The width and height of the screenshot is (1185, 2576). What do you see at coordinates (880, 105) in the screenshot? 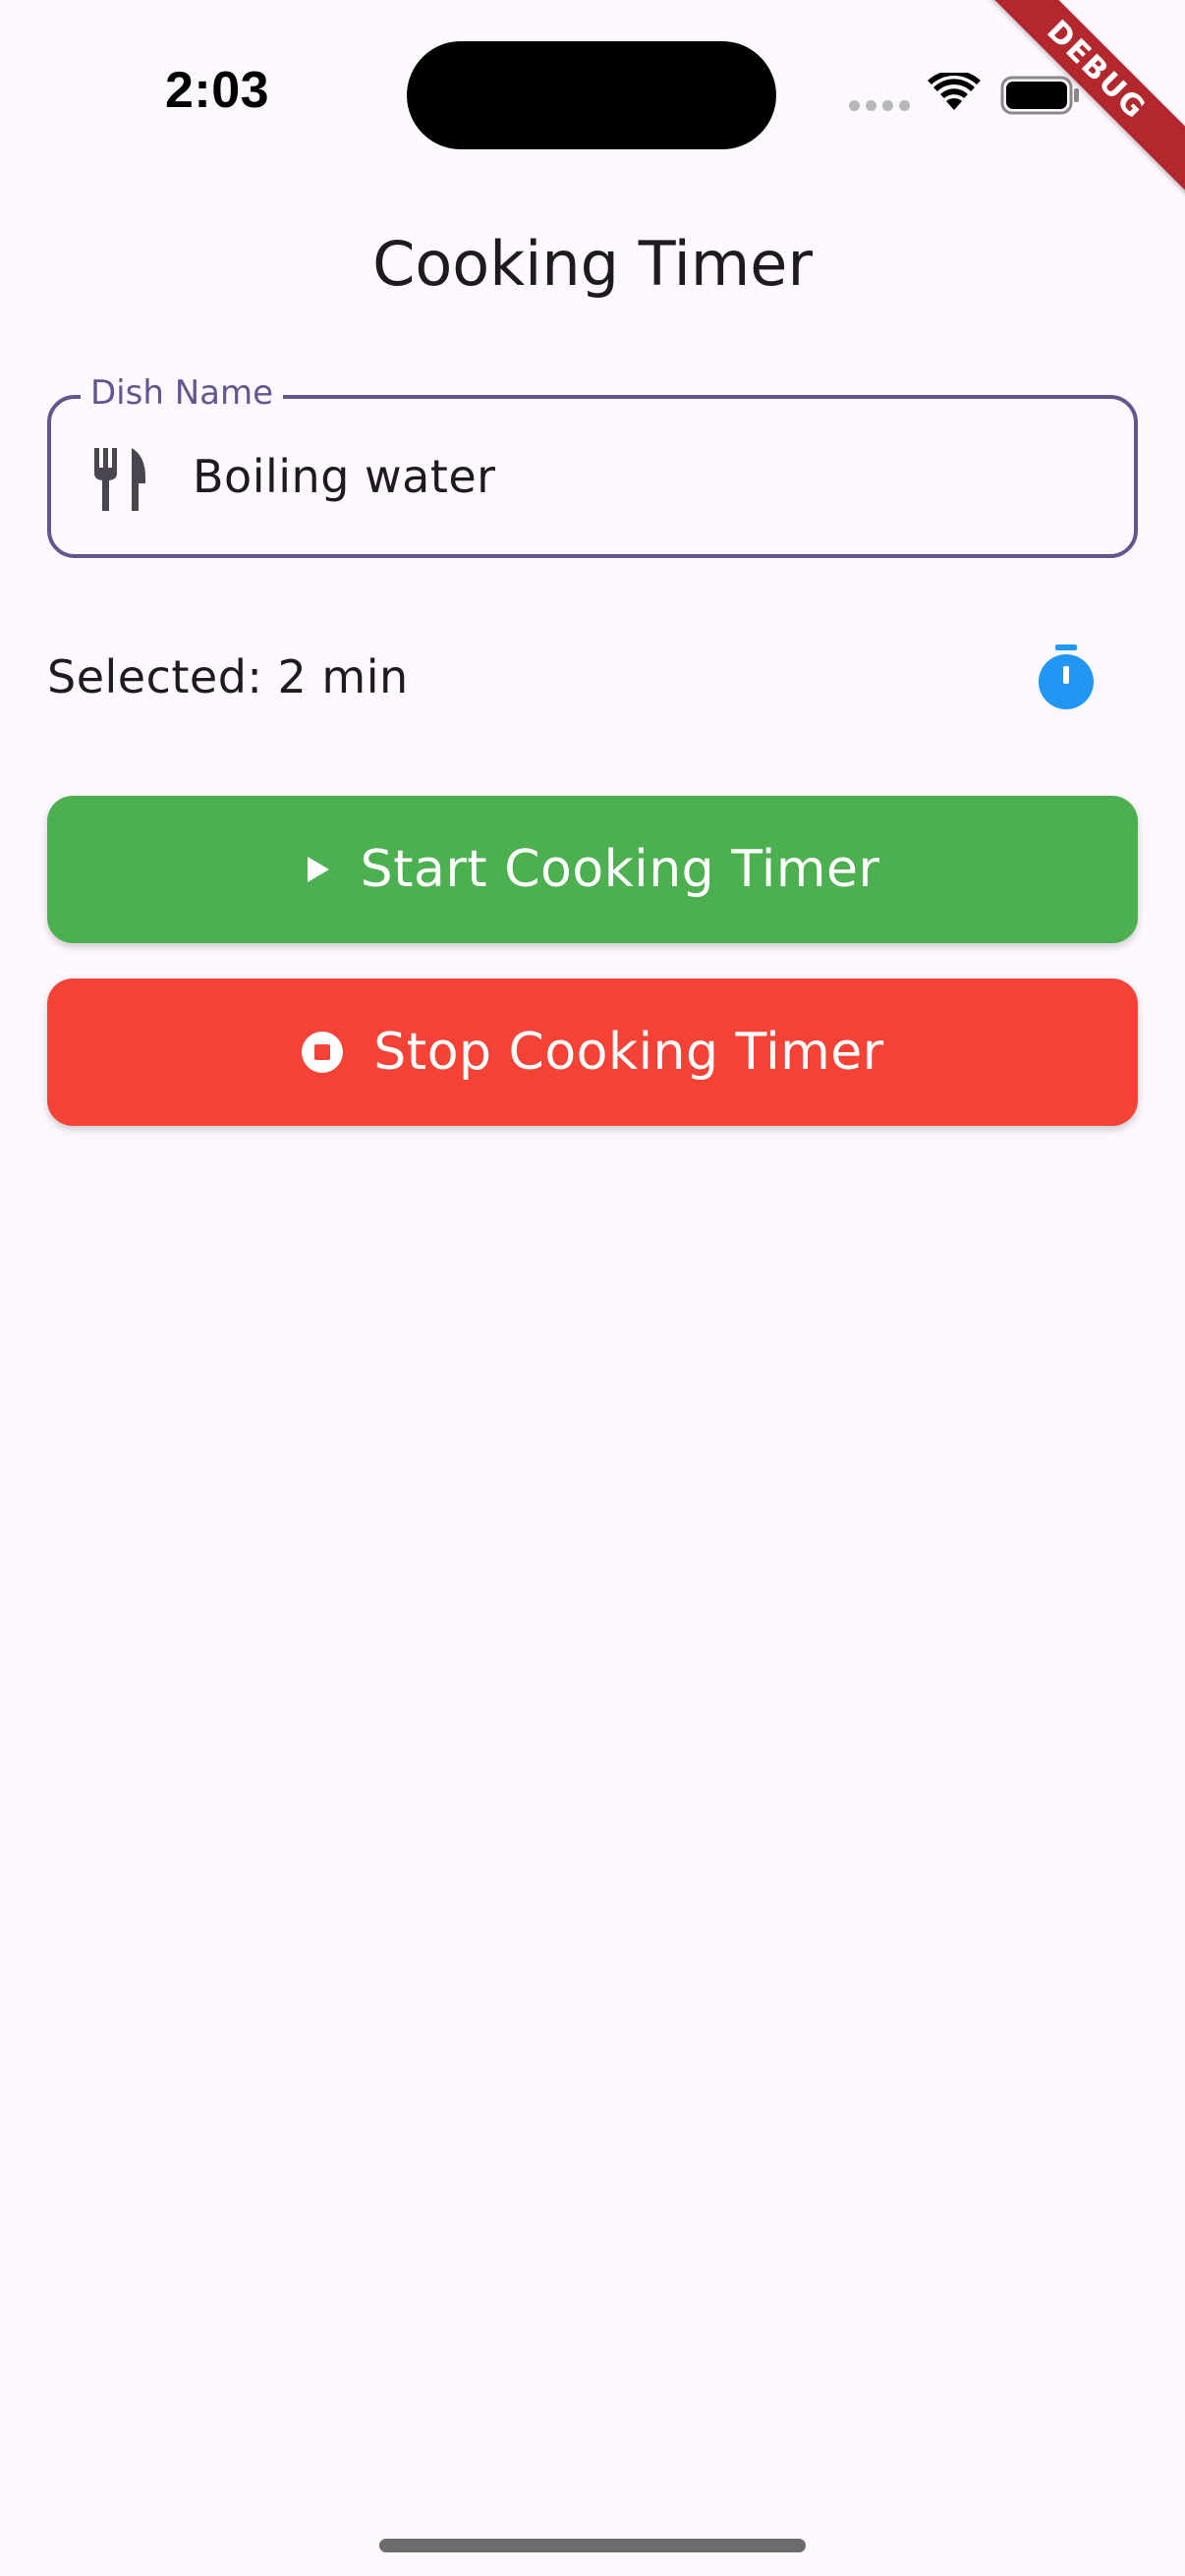
I see `signal-dots-icon` at bounding box center [880, 105].